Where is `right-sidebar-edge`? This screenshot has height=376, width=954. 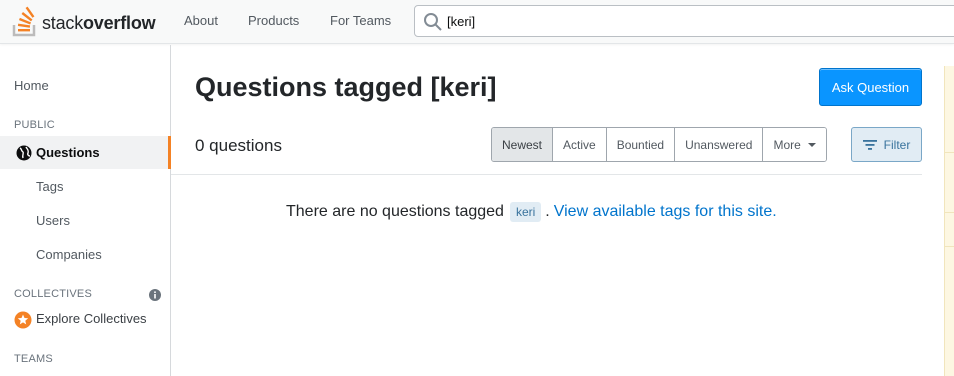
right-sidebar-edge is located at coordinates (949, 221).